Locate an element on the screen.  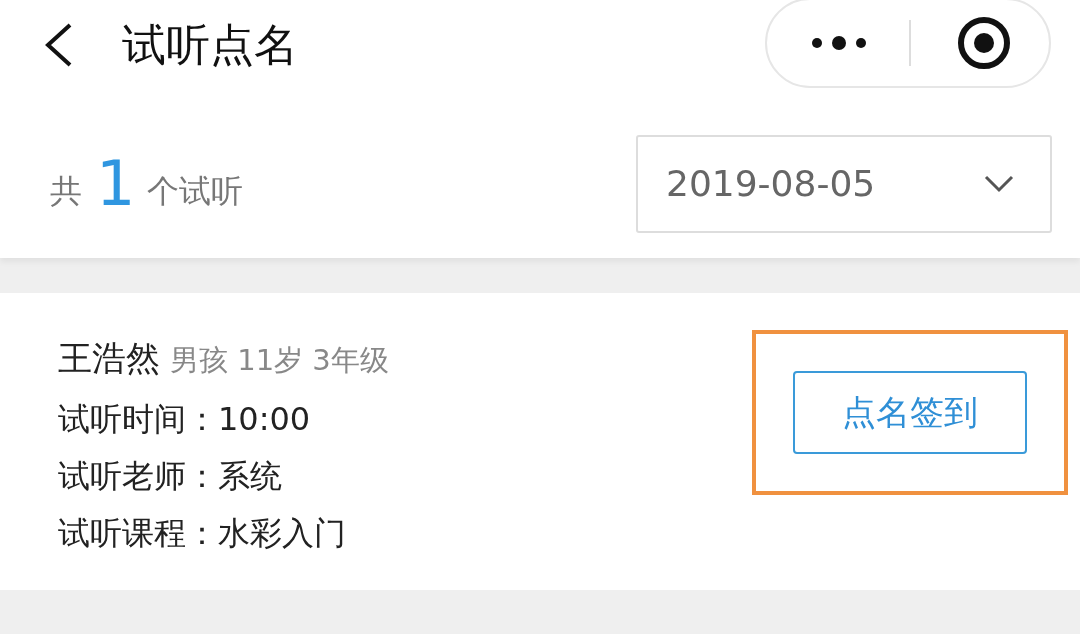
field-label: 试听时间： is located at coordinates (138, 419).